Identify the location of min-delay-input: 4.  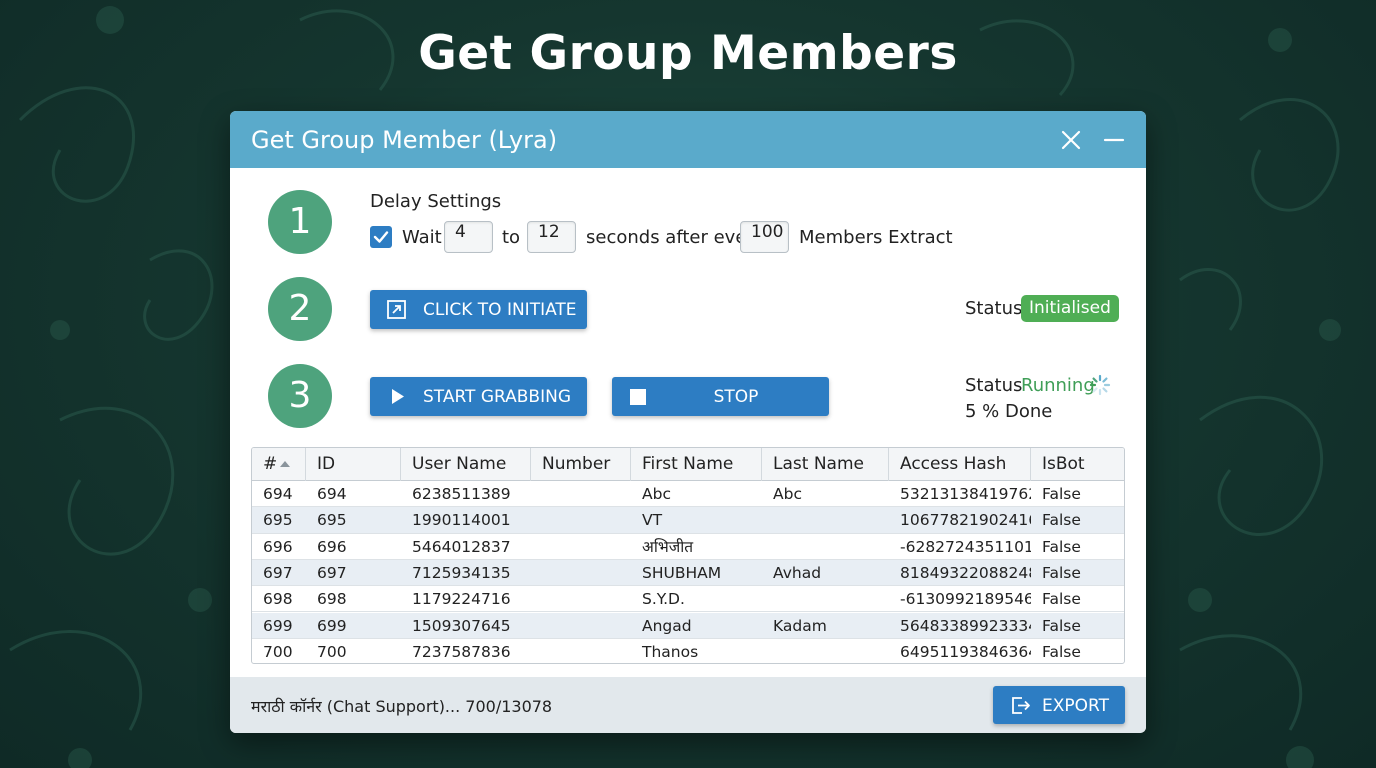
(468, 237).